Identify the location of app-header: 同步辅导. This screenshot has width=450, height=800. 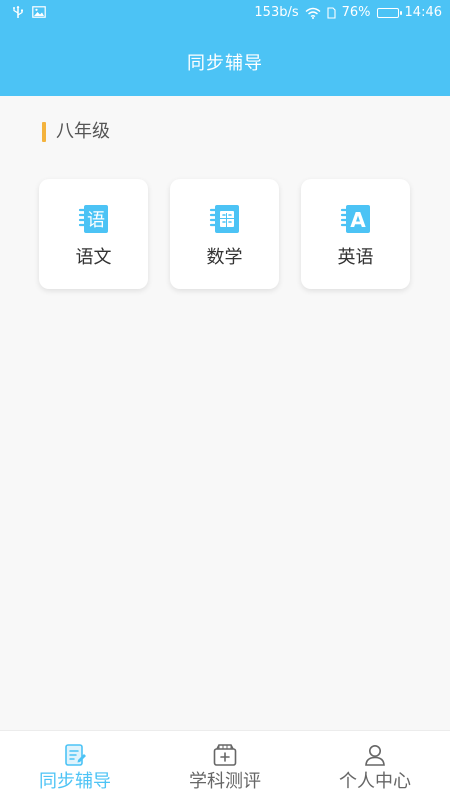
(225, 62).